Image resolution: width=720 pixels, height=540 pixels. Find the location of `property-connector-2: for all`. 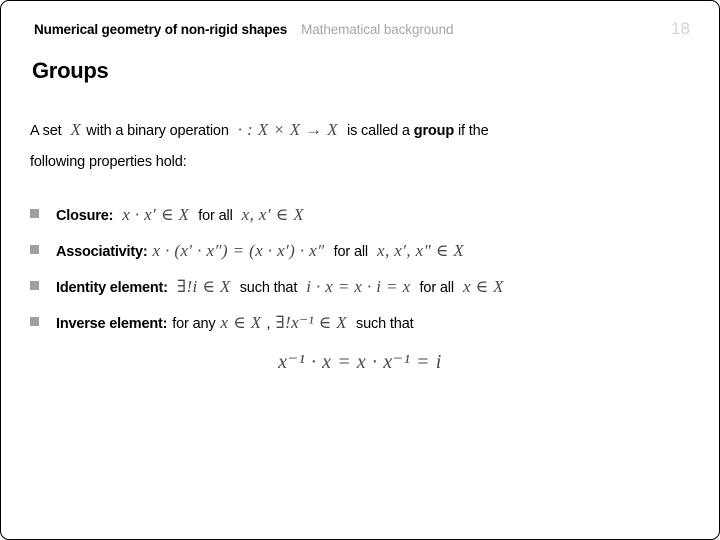

property-connector-2: for all is located at coordinates (437, 288).